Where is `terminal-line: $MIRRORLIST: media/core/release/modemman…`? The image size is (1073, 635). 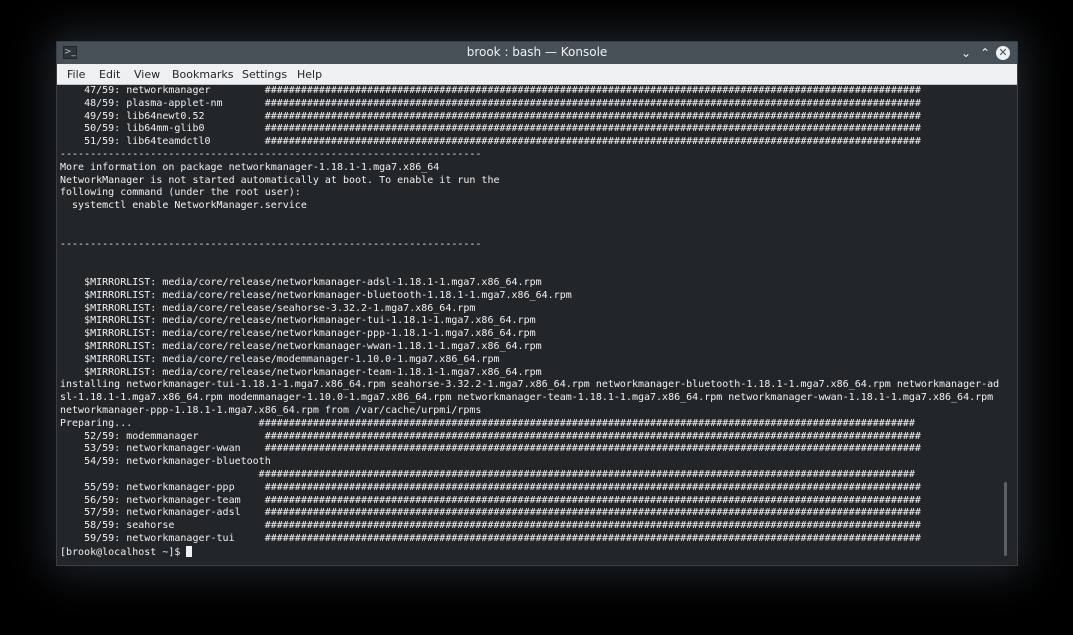
terminal-line: $MIRRORLIST: media/core/release/modemman… is located at coordinates (280, 359).